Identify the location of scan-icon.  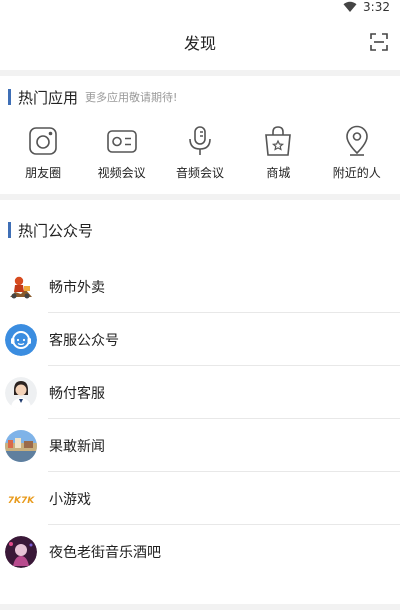
(379, 42).